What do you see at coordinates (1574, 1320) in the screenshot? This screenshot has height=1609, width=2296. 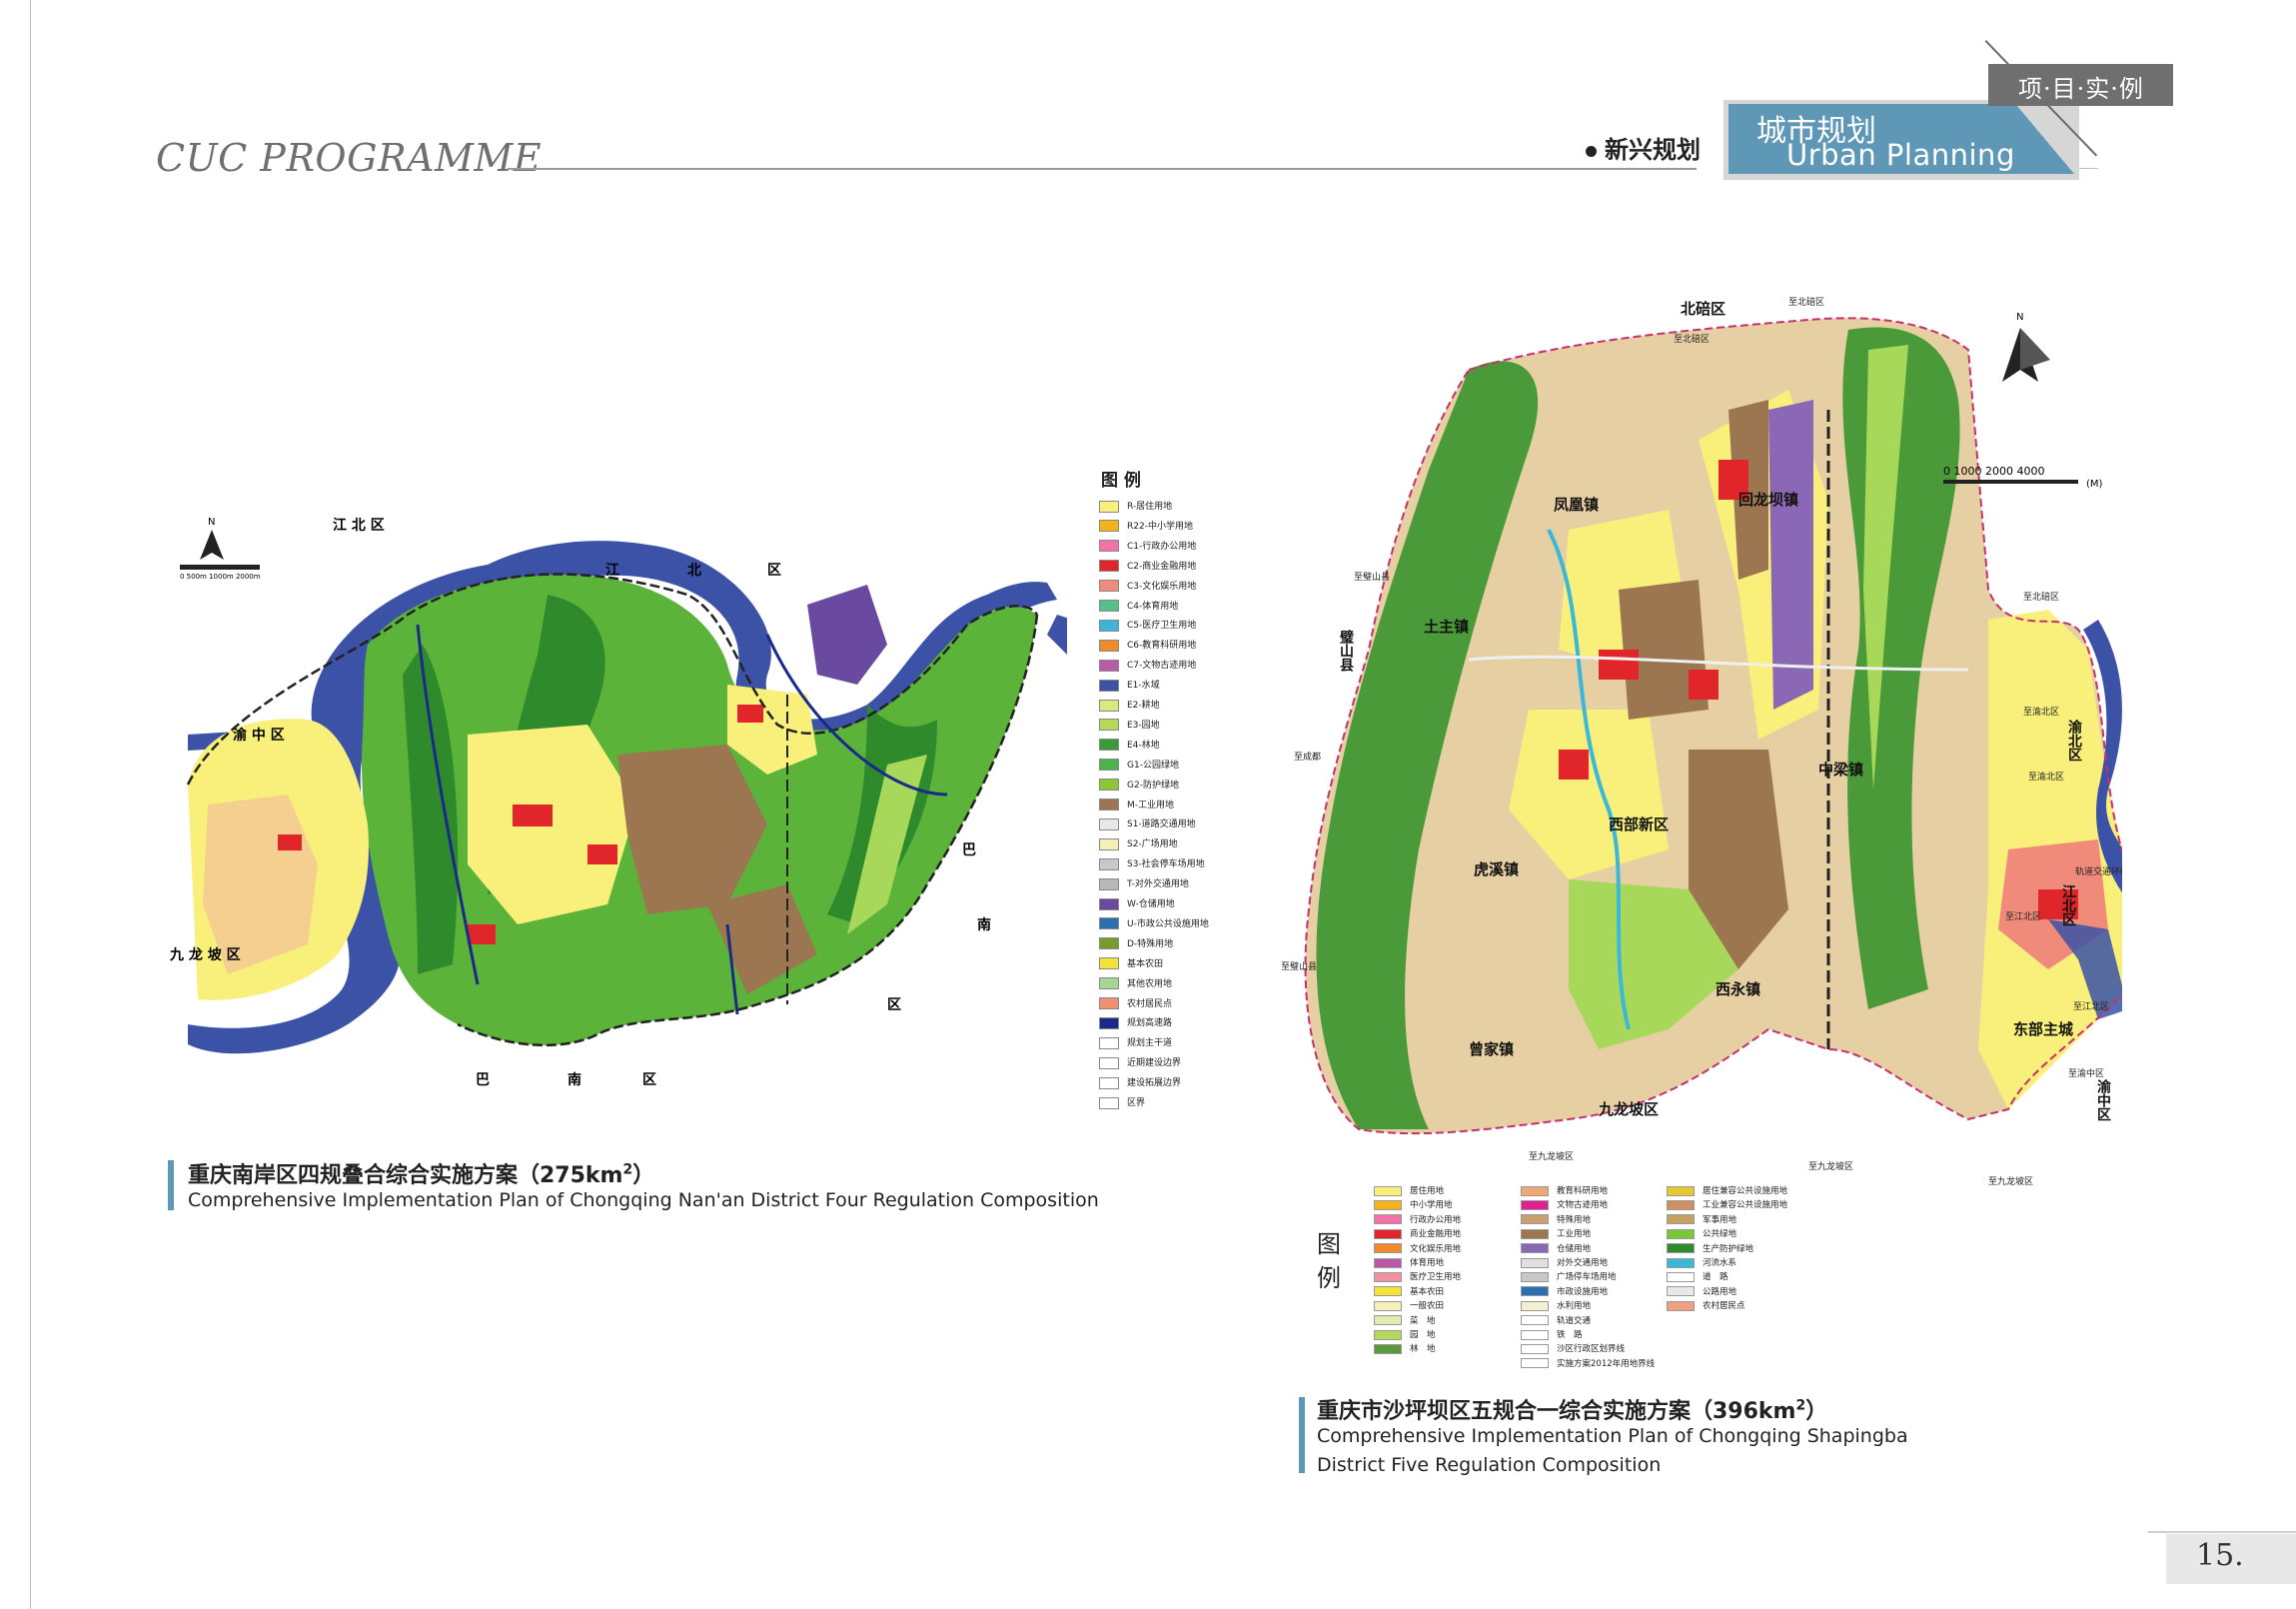 I see `legend-label: 轨道交通` at bounding box center [1574, 1320].